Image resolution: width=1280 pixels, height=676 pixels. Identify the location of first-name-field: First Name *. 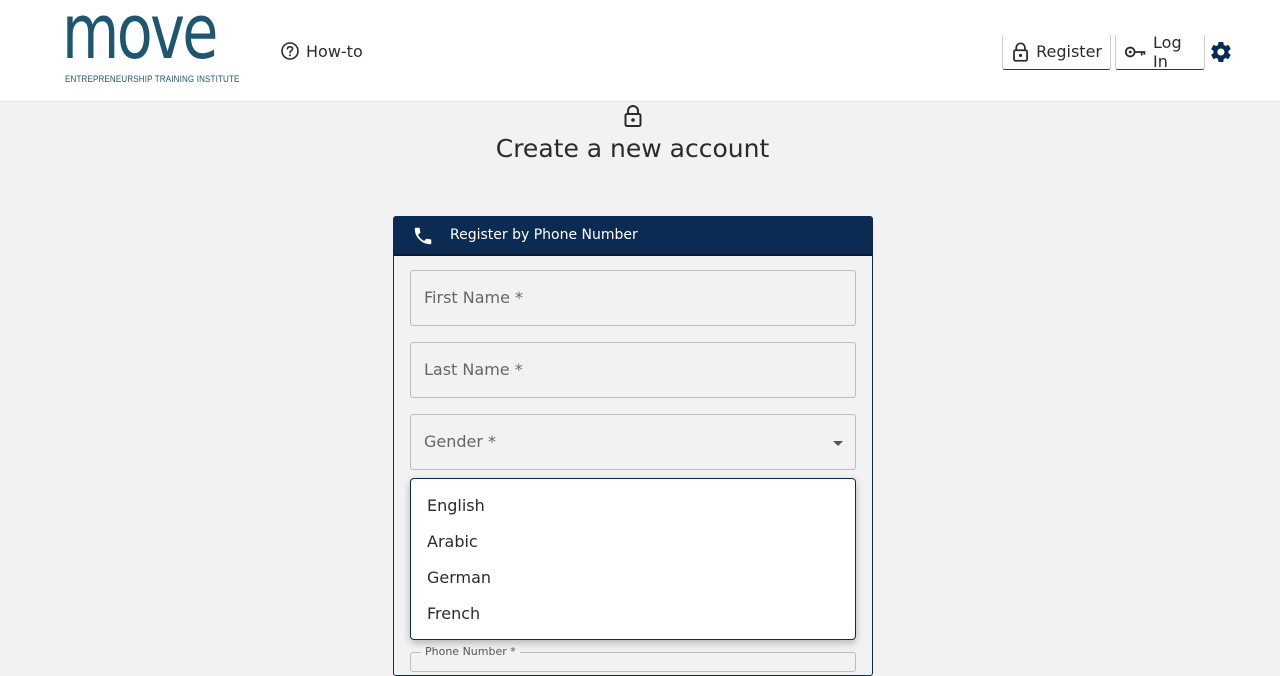
(633, 298).